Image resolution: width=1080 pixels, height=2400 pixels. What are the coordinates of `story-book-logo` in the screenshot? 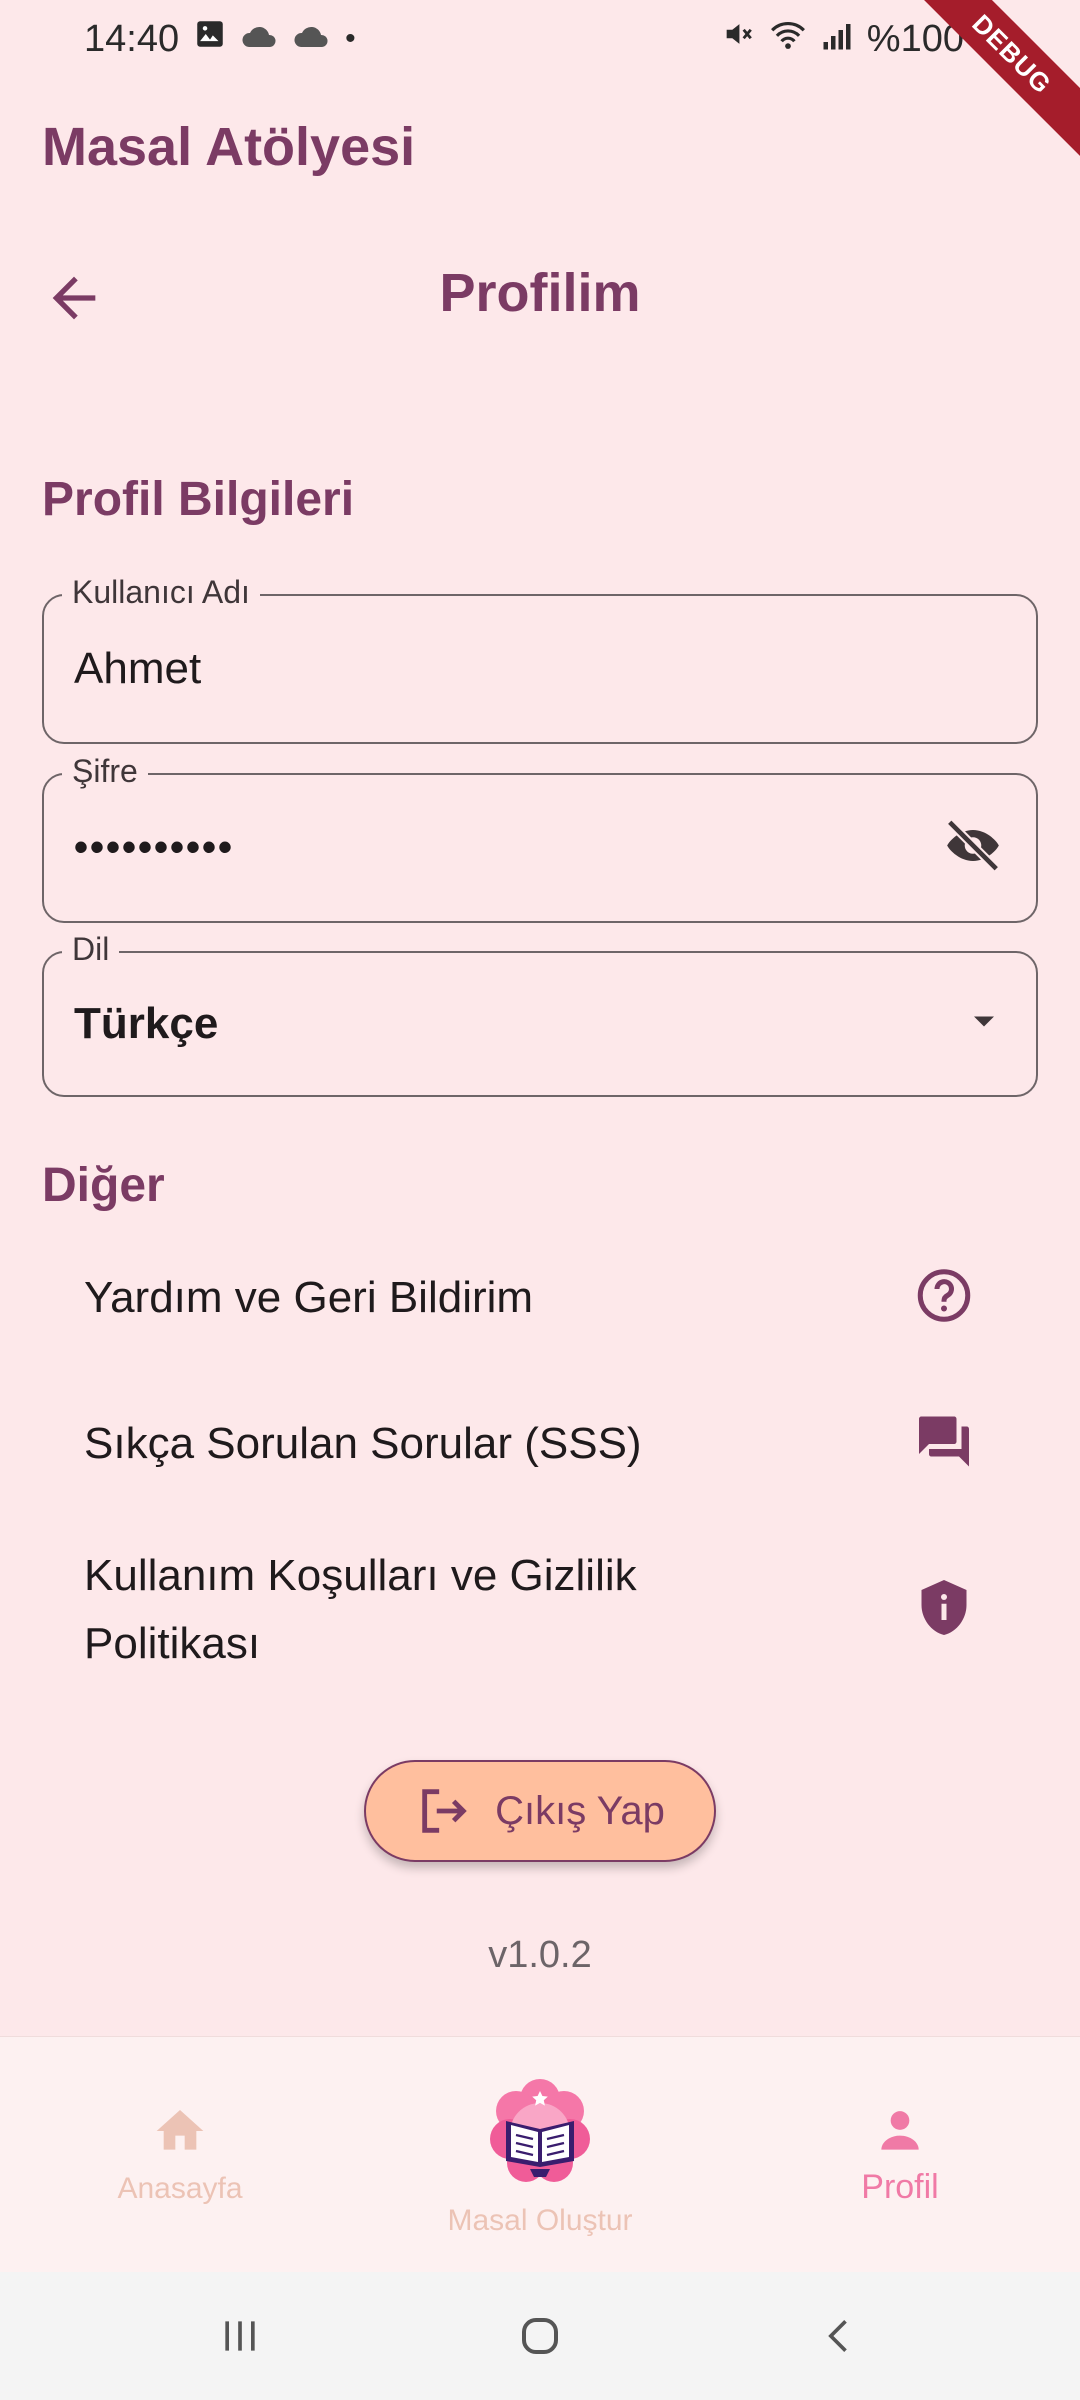 It's located at (540, 2130).